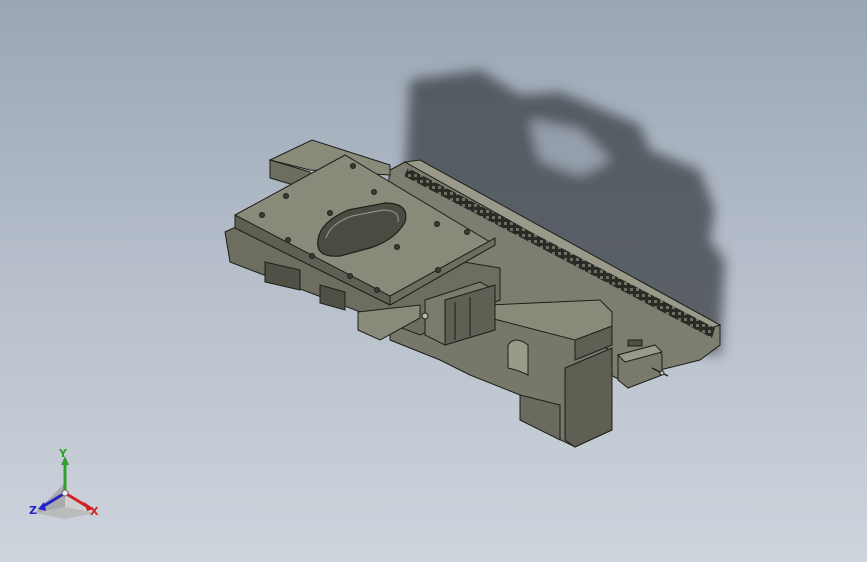  I want to click on axis-label-y: Y, so click(63, 453).